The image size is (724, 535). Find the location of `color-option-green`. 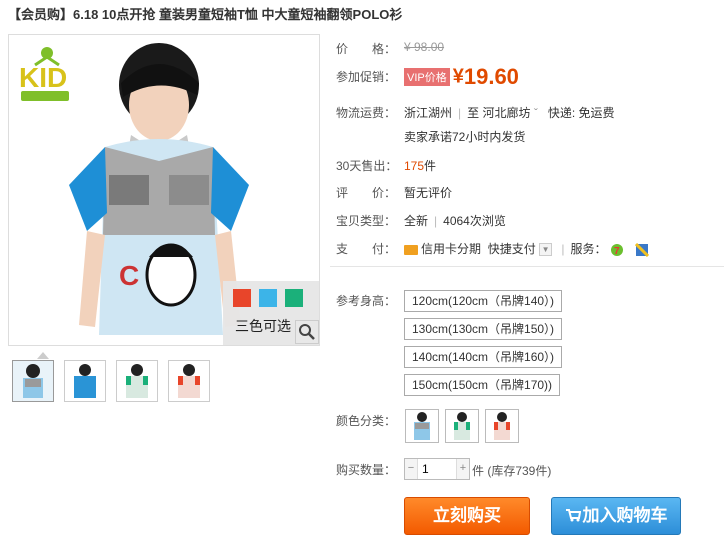

color-option-green is located at coordinates (462, 426).